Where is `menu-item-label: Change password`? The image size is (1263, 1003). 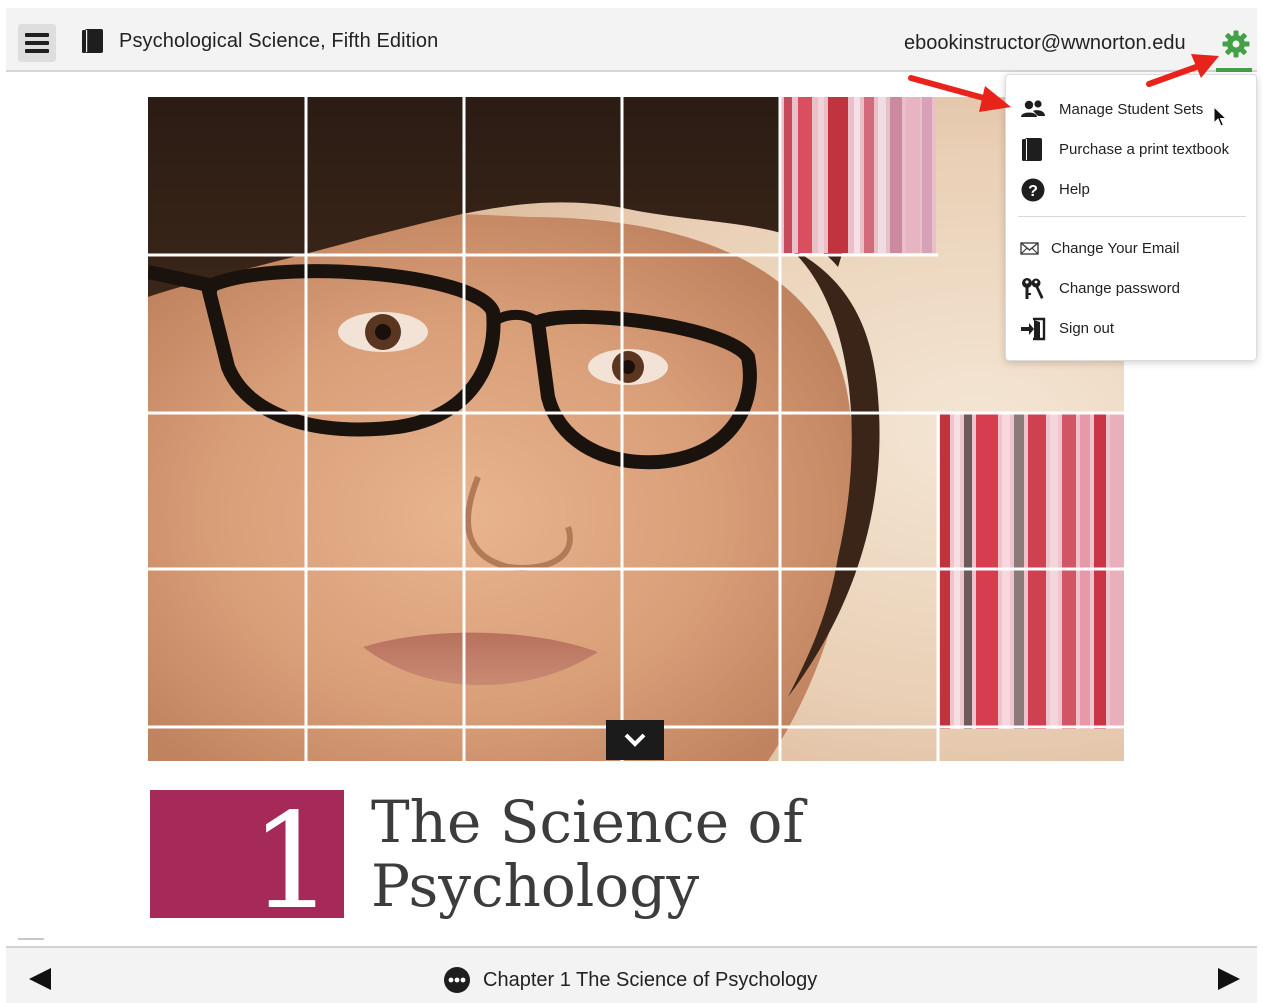 menu-item-label: Change password is located at coordinates (1119, 288).